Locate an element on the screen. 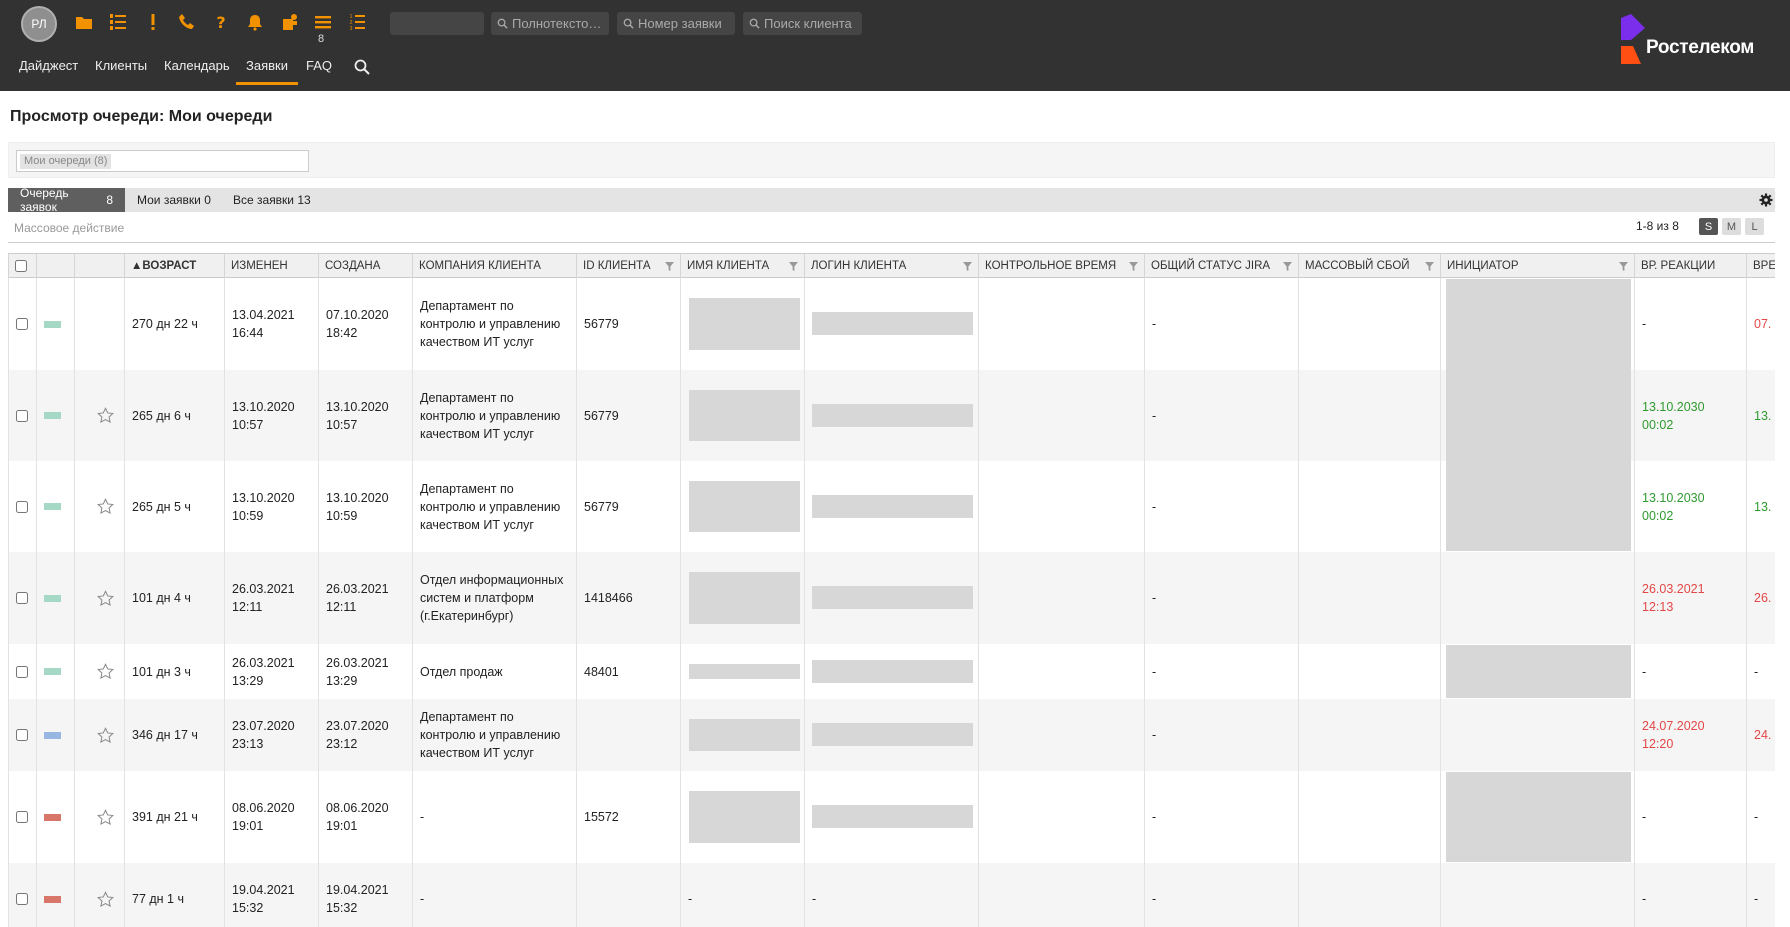 This screenshot has width=1790, height=927. column-header-mass: МАССОВЫЙ СБОЙ is located at coordinates (1369, 266).